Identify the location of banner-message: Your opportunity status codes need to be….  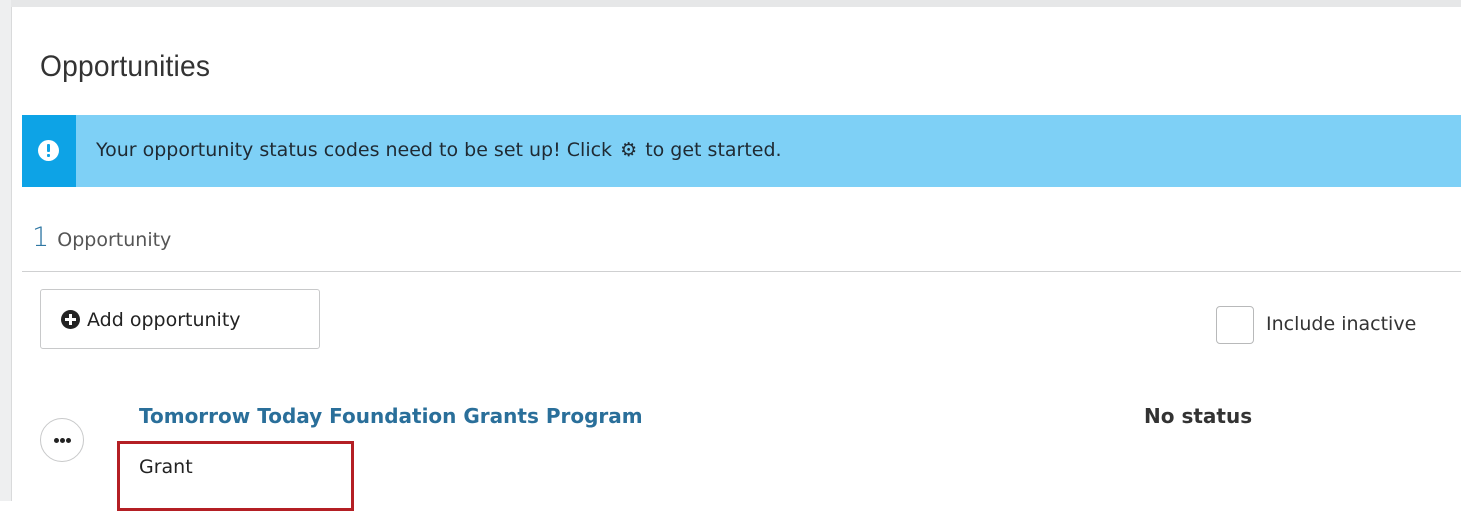
(439, 150).